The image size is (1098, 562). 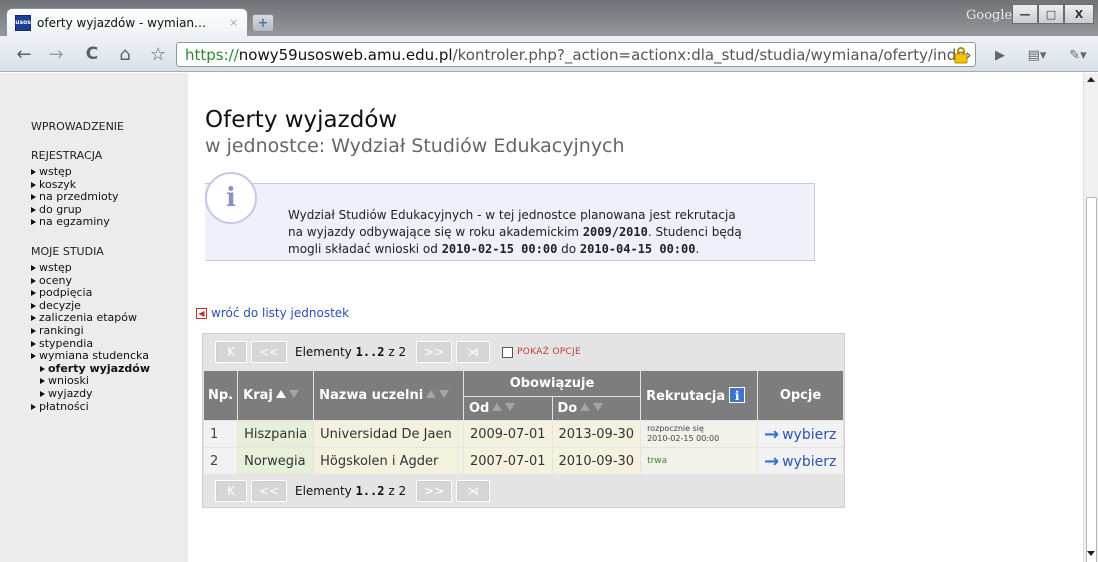 What do you see at coordinates (109, 251) in the screenshot?
I see `menu-section-moje-studia: MOJE STUDIA` at bounding box center [109, 251].